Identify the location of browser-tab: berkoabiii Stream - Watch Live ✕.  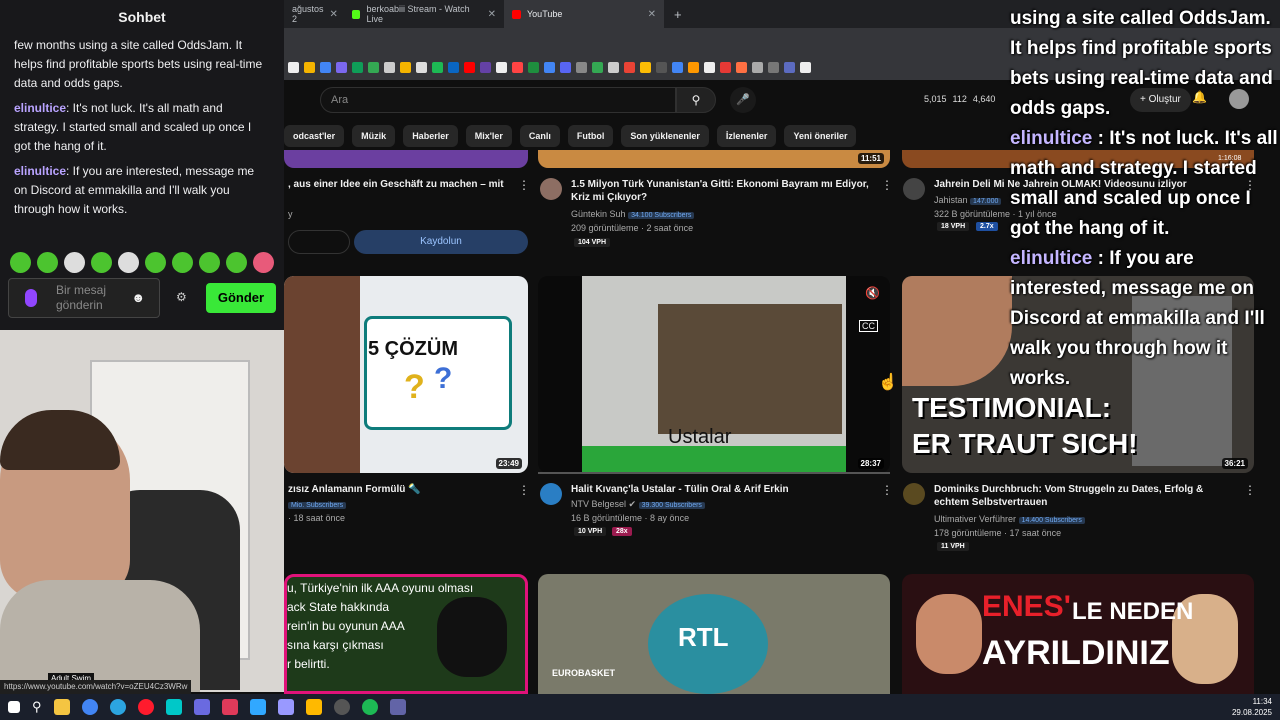
(424, 14).